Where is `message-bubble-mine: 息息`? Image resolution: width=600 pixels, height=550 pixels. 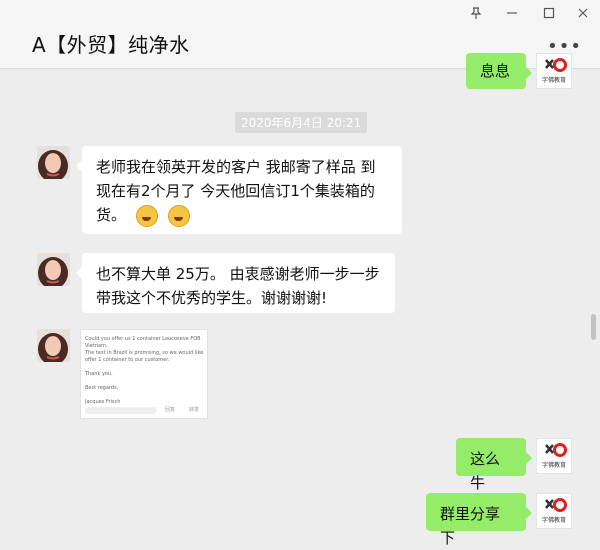 message-bubble-mine: 息息 is located at coordinates (499, 71).